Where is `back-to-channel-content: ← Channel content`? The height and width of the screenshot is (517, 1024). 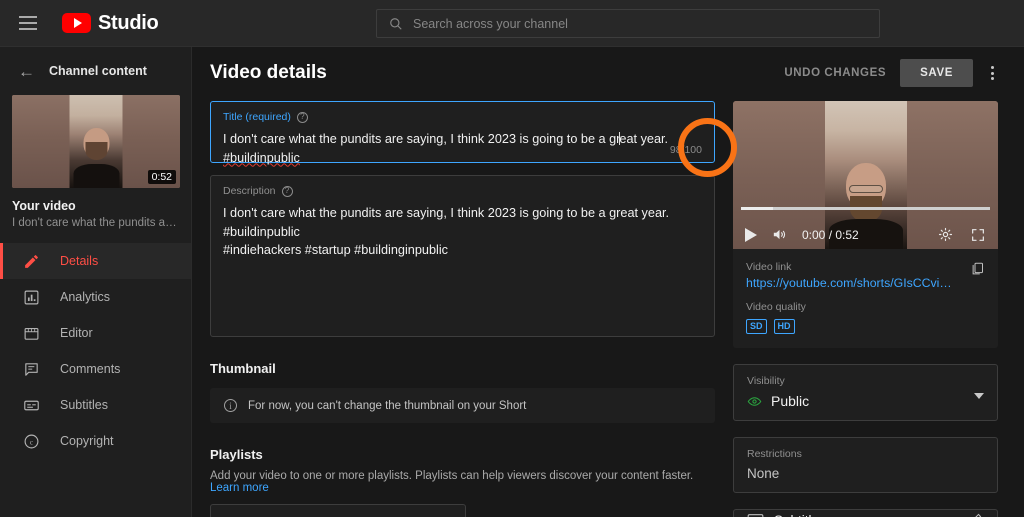 back-to-channel-content: ← Channel content is located at coordinates (95, 71).